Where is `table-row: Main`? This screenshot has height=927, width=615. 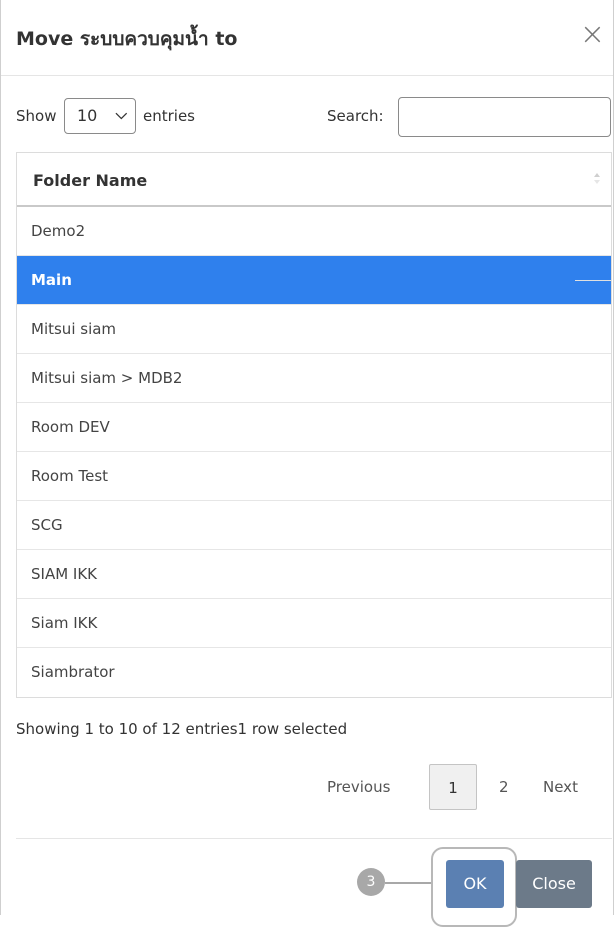
table-row: Main is located at coordinates (314, 280).